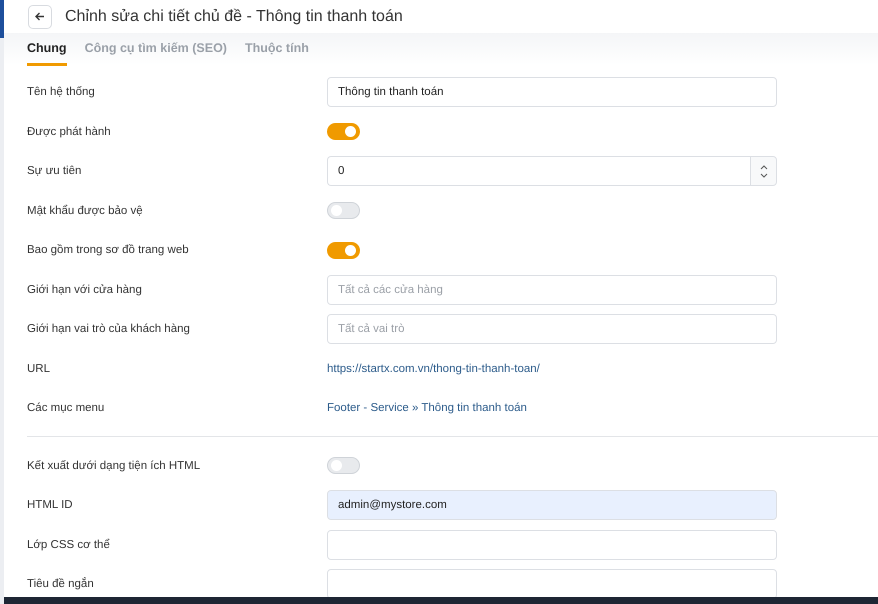 This screenshot has width=878, height=604. Describe the element at coordinates (61, 92) in the screenshot. I see `field-label: Tên hệ thống` at that location.